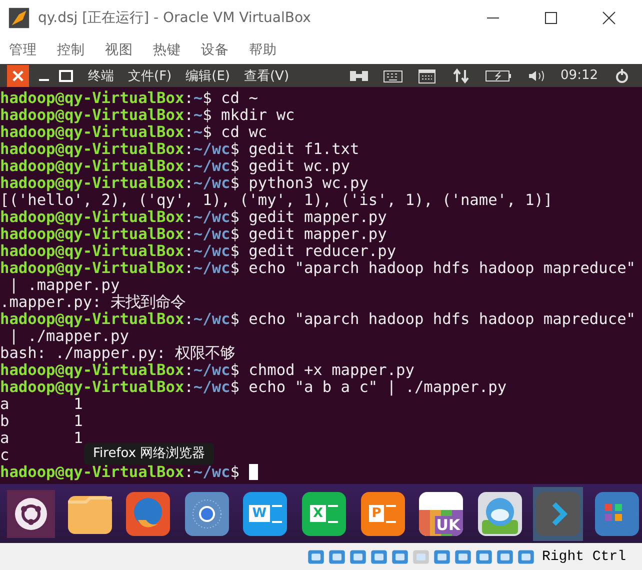  What do you see at coordinates (149, 454) in the screenshot?
I see `tooltip: Firefox 网络浏览器` at bounding box center [149, 454].